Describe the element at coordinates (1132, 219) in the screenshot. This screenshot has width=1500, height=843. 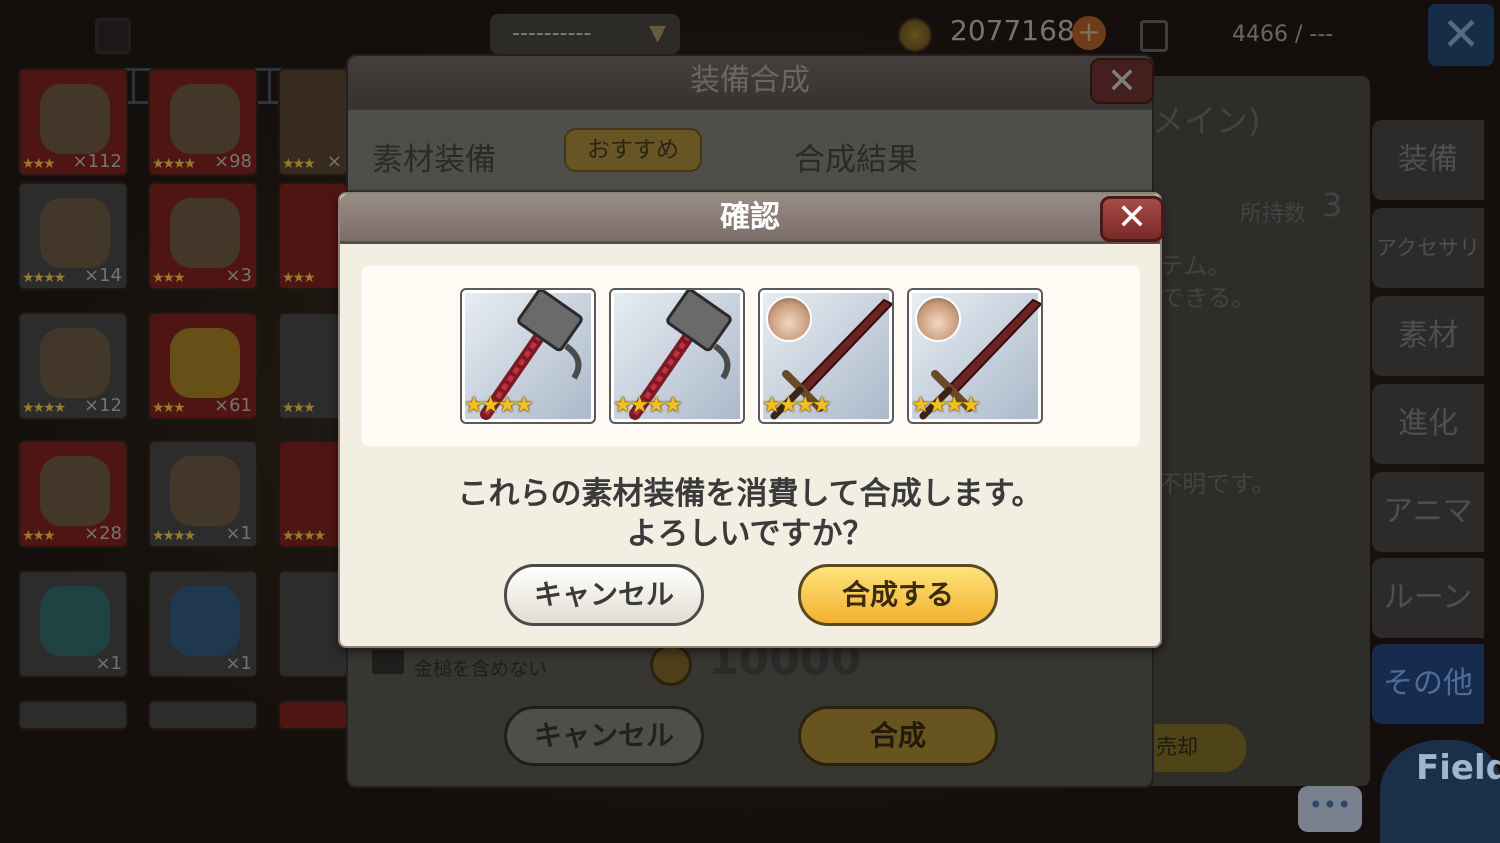
I see `confirm-dialog-close-button: ✕` at that location.